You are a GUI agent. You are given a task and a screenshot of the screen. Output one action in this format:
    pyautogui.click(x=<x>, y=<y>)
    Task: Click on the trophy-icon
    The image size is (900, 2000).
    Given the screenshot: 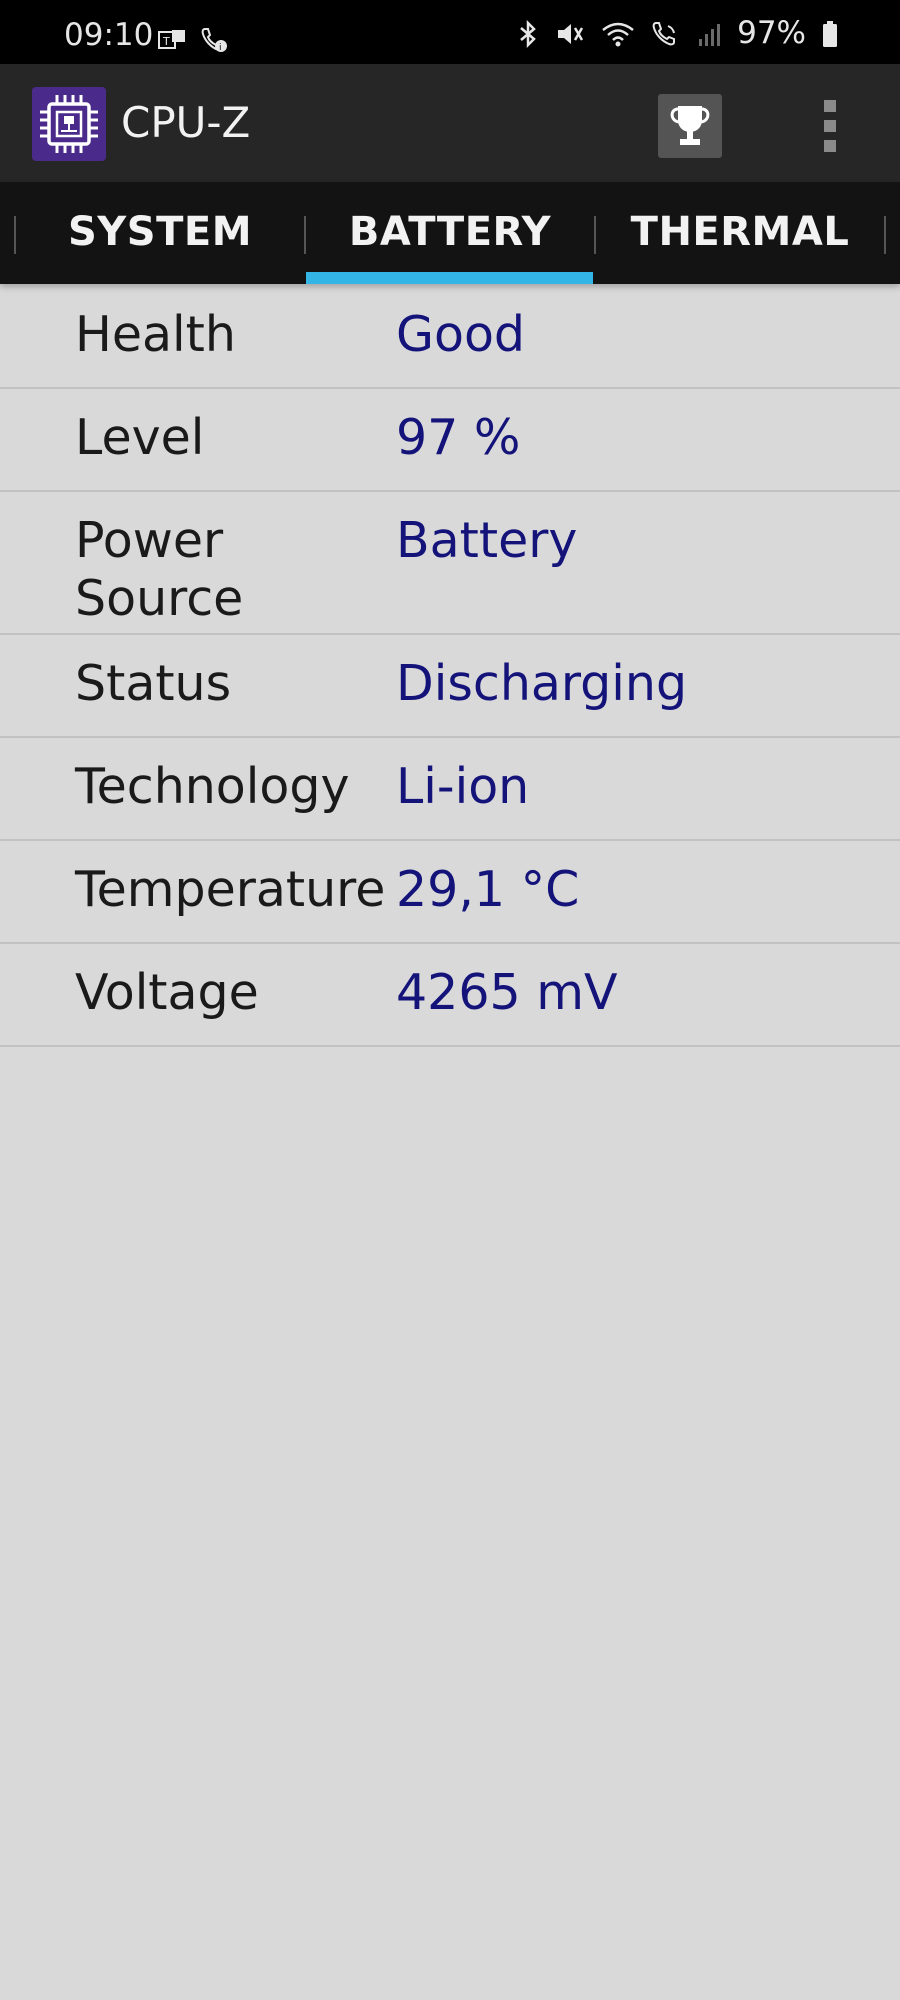 What is the action you would take?
    pyautogui.click(x=690, y=134)
    